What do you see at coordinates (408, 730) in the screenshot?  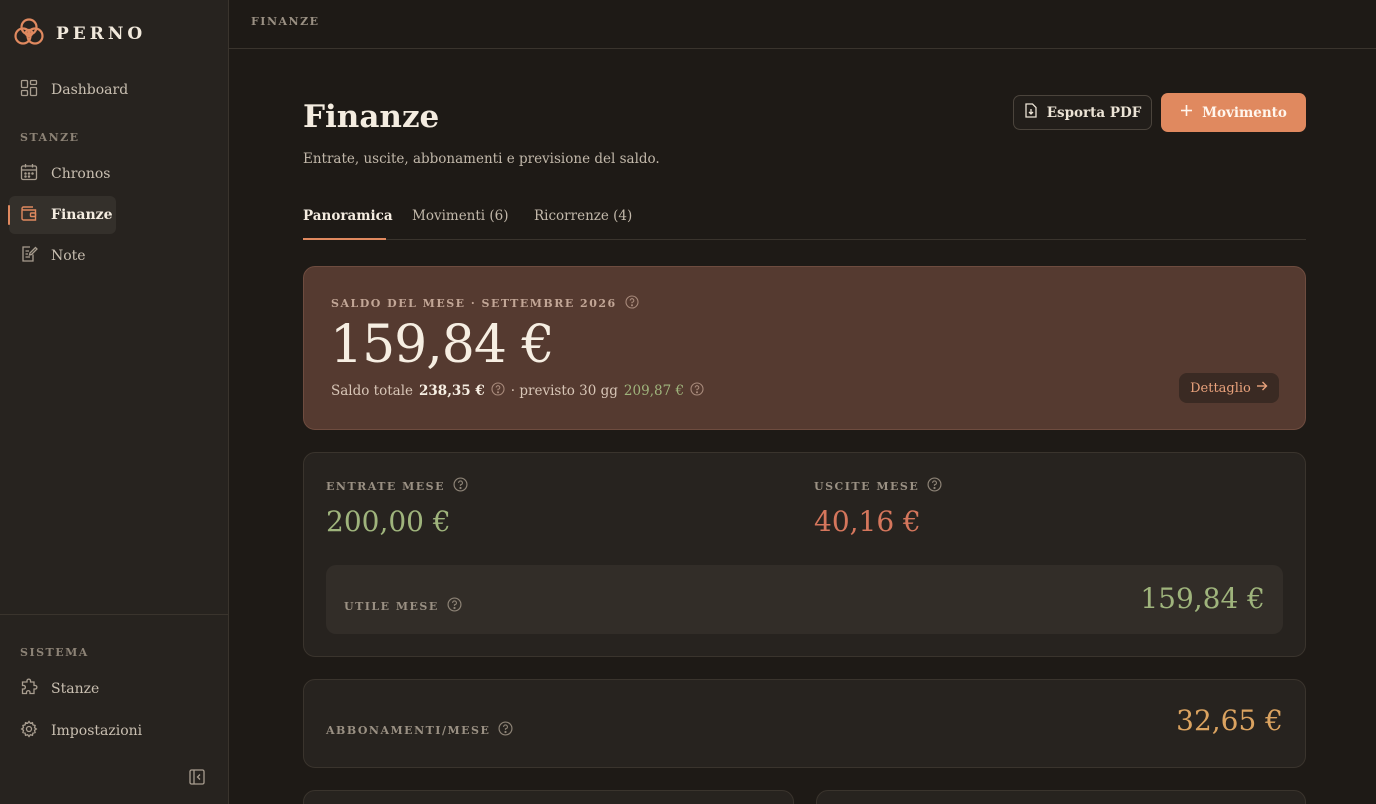 I see `subscriptions-label: ABBONAMENTI/MESE` at bounding box center [408, 730].